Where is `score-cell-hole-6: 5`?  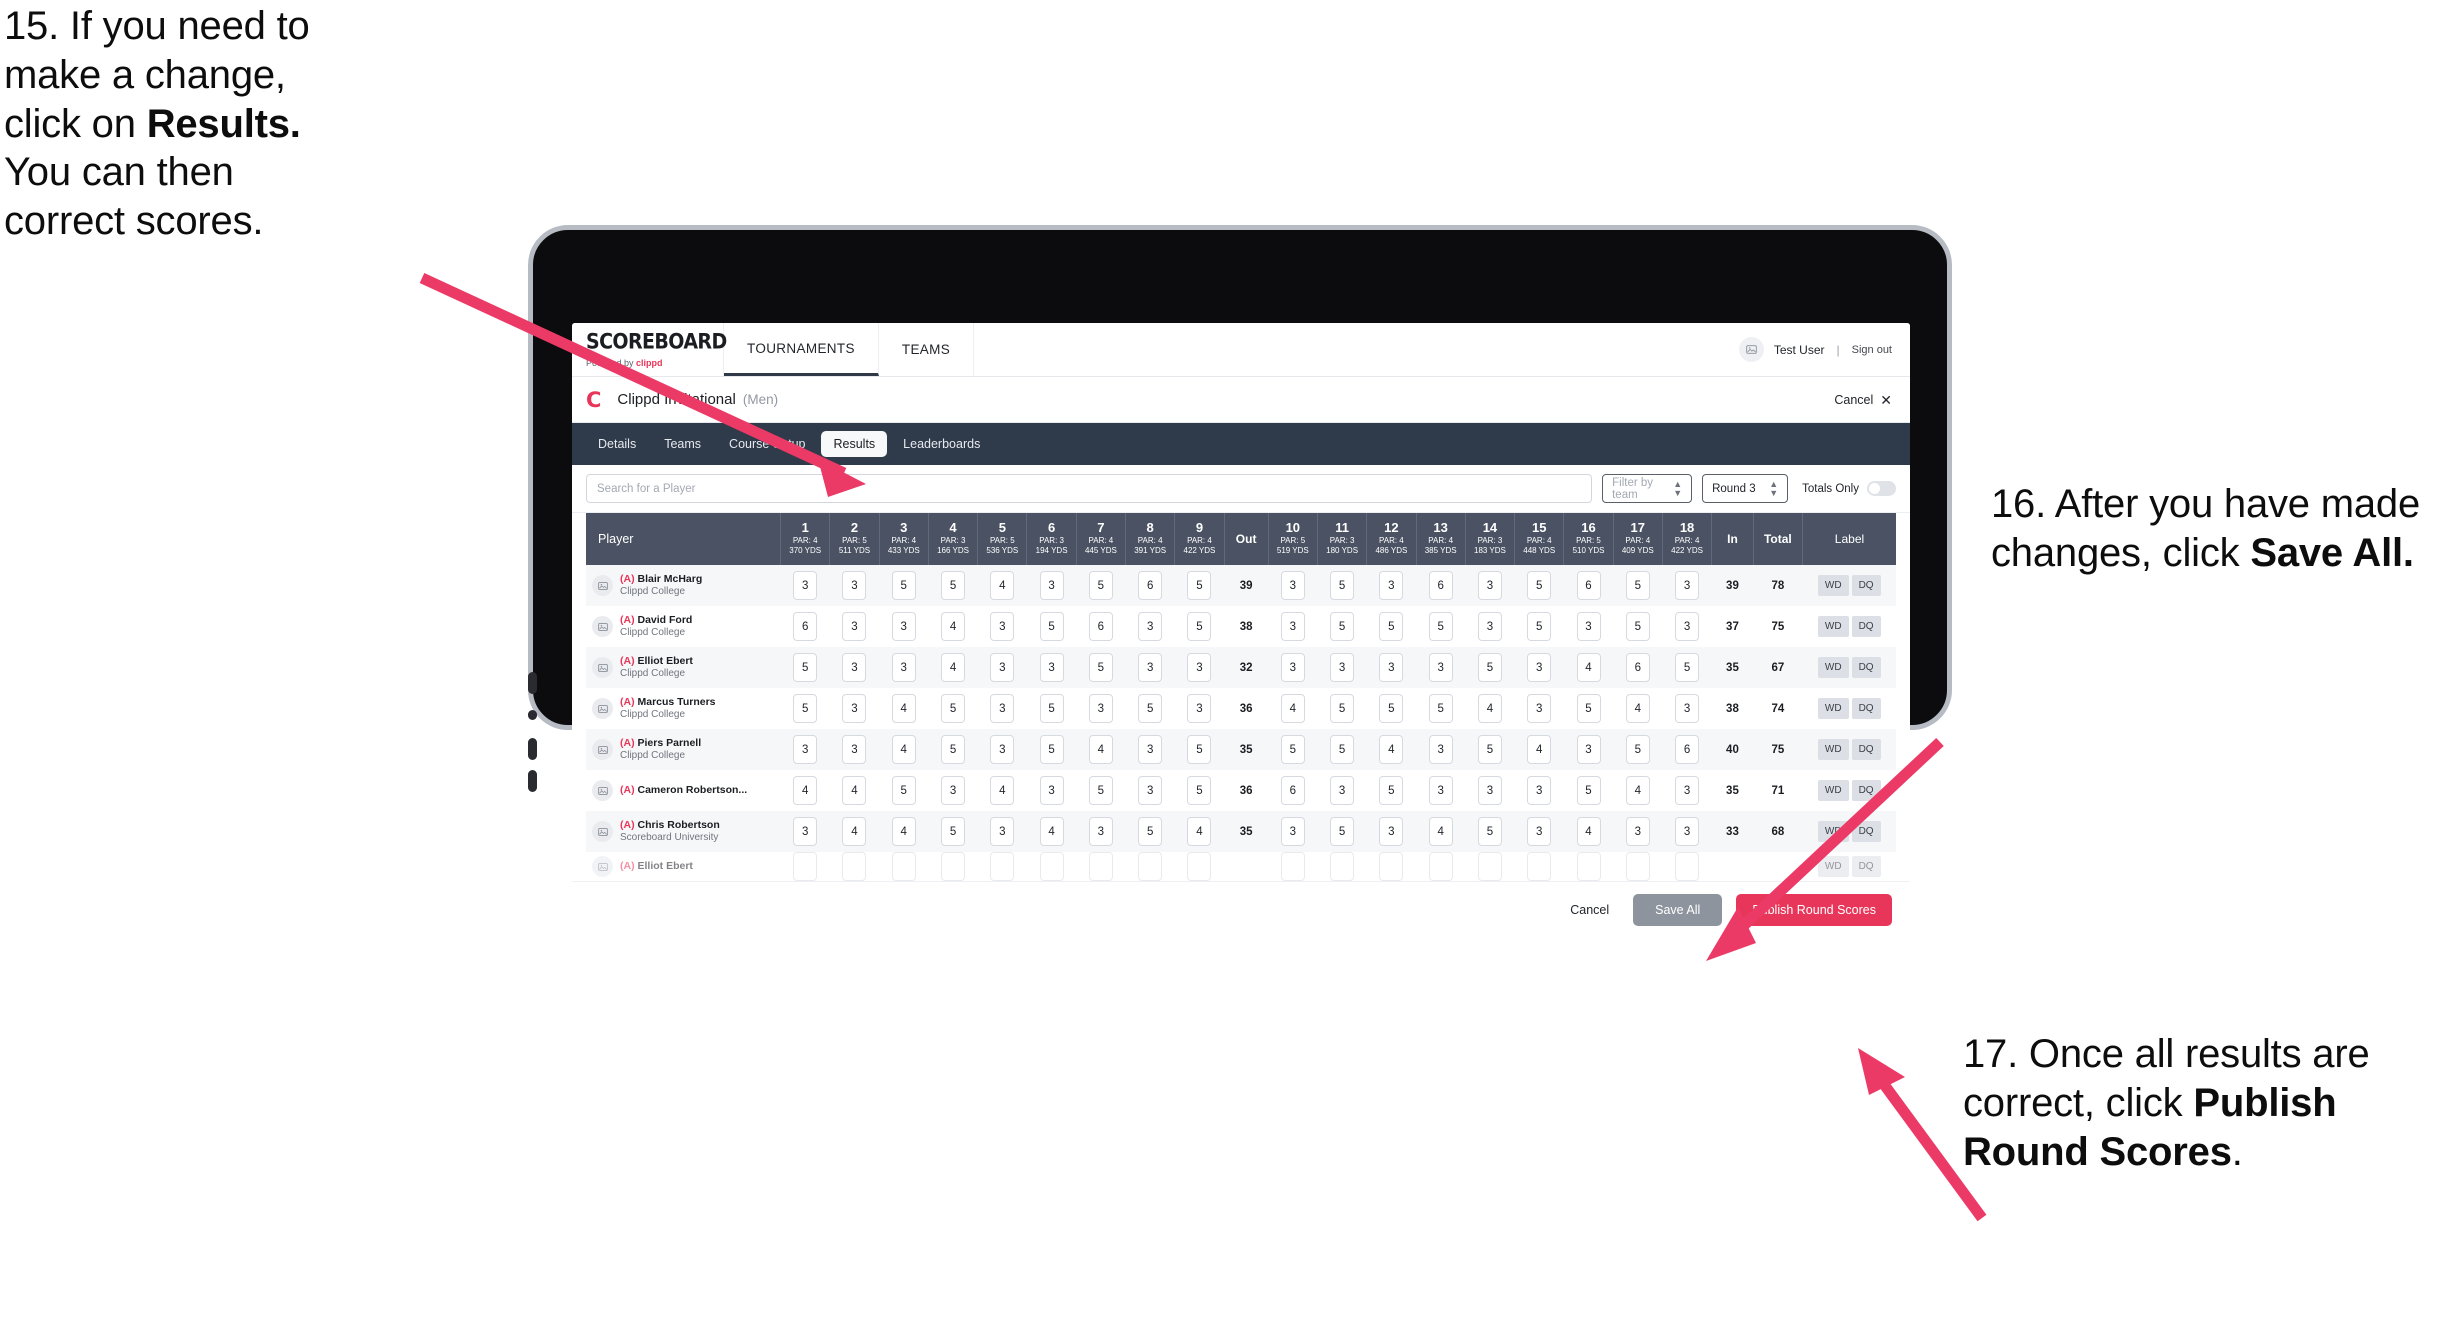
score-cell-hole-6: 5 is located at coordinates (1051, 626).